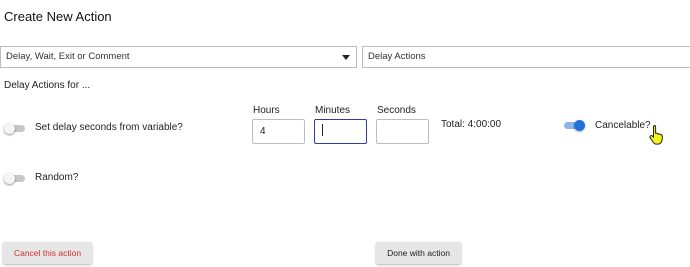 The image size is (690, 267). I want to click on action-select-value: Delay Actions, so click(397, 56).